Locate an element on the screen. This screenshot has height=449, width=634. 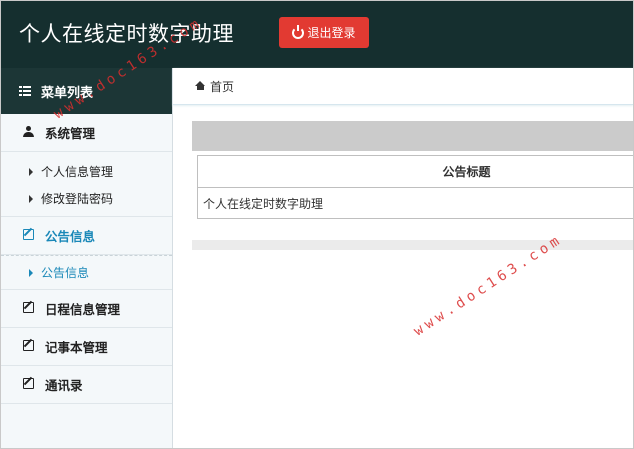
sidebar-item-label: 个人信息管理 is located at coordinates (77, 172).